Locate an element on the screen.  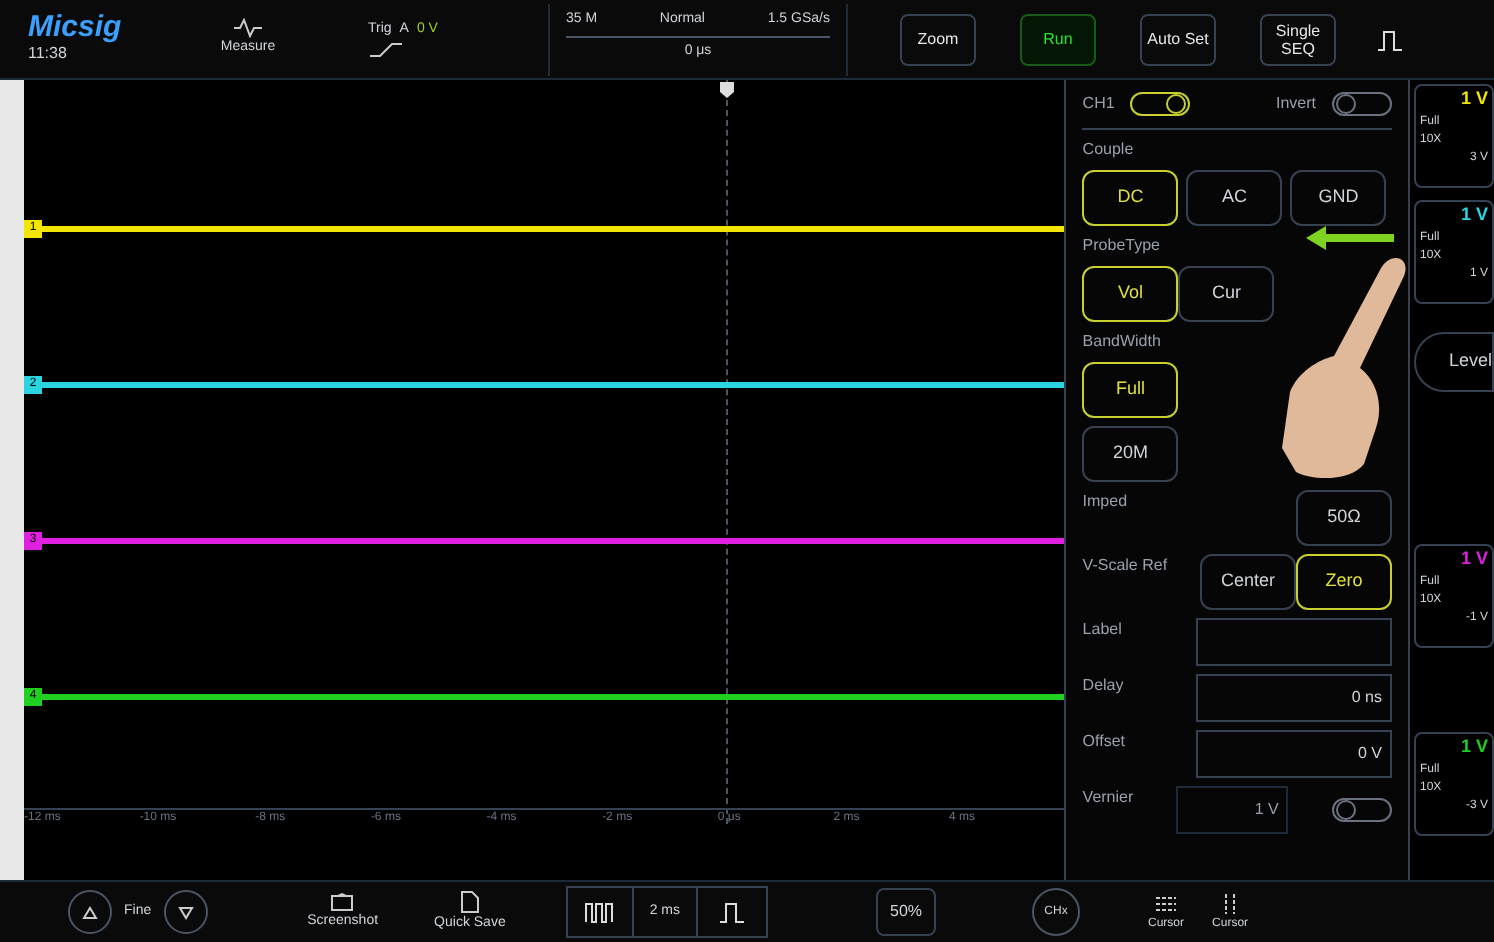
section-label: BandWidth is located at coordinates (1121, 342).